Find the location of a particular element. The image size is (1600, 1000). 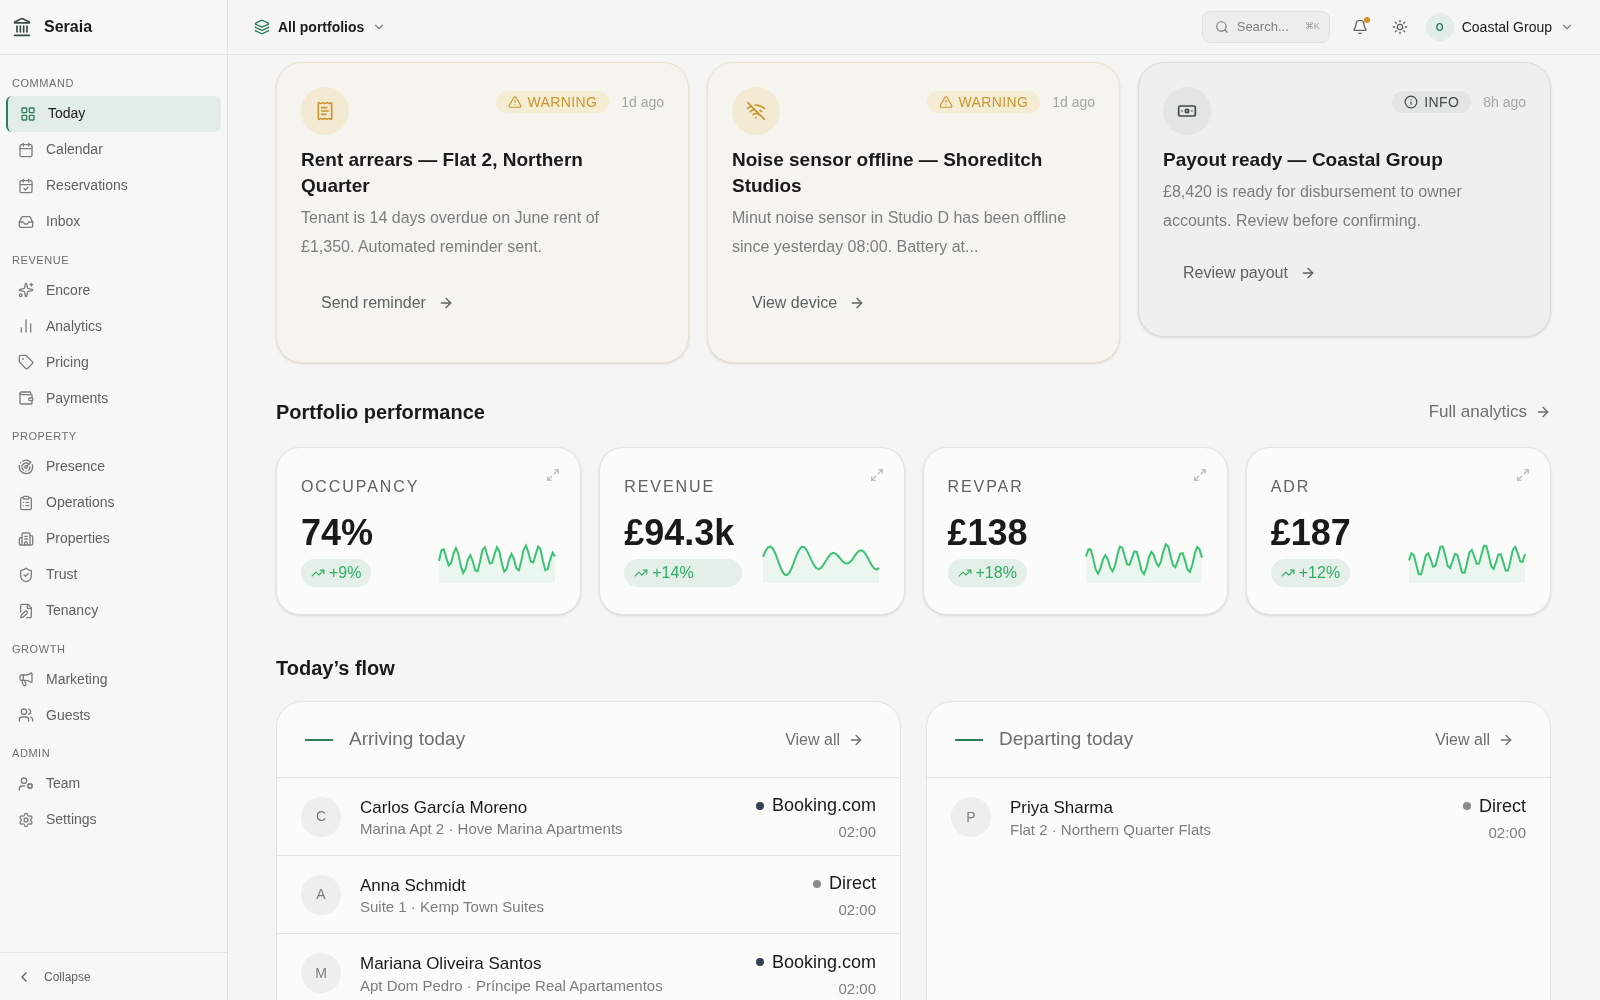

wifi-off-icon is located at coordinates (756, 111).